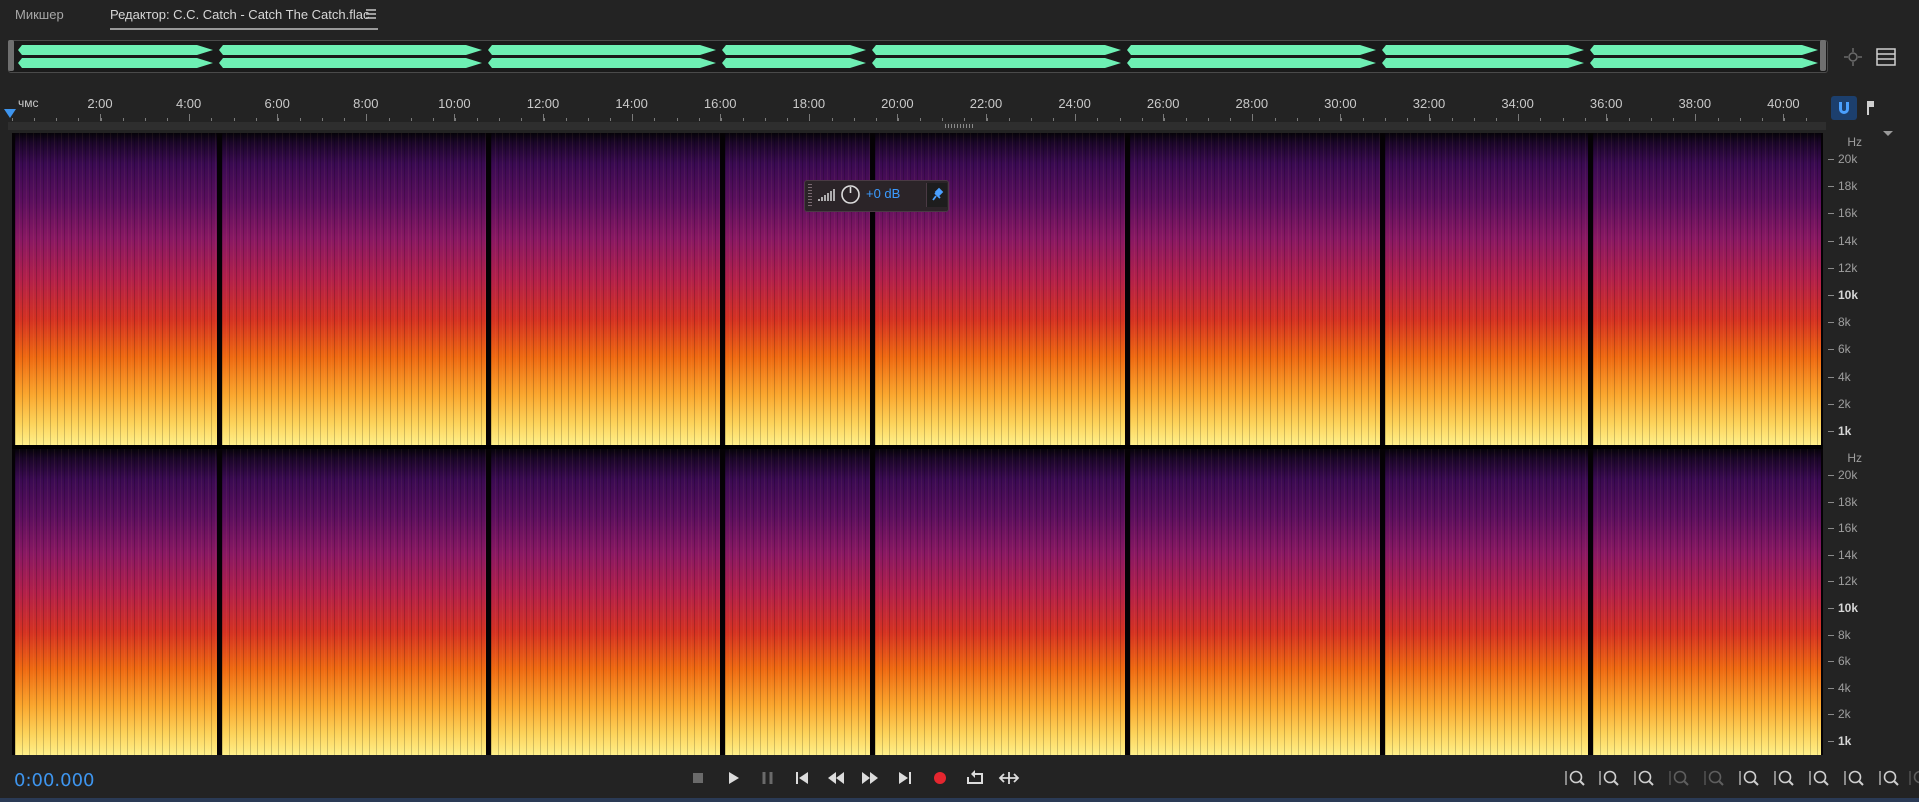 The image size is (1919, 802). I want to click on time-format-label: чмс, so click(28, 103).